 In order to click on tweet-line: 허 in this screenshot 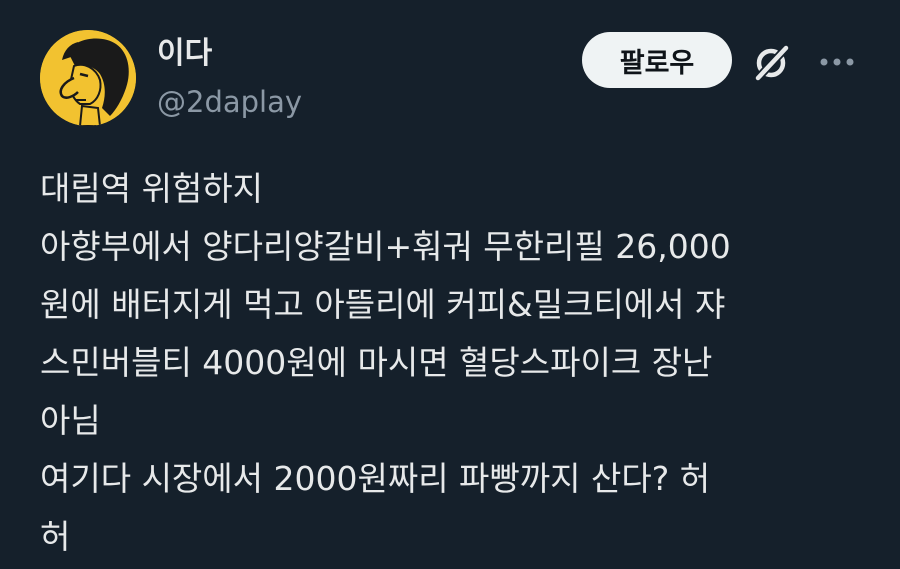, I will do `click(55, 536)`.